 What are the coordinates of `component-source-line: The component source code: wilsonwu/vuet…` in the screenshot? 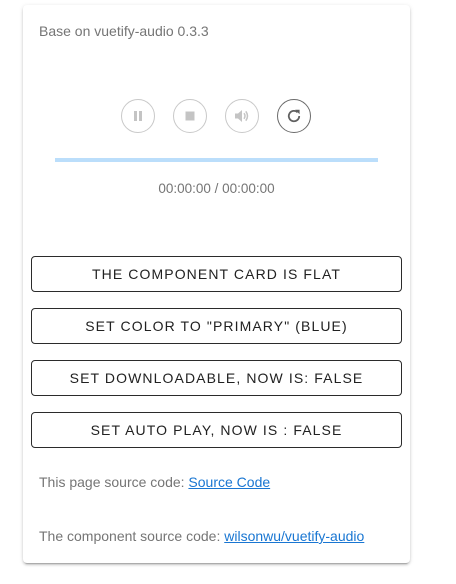 It's located at (201, 536).